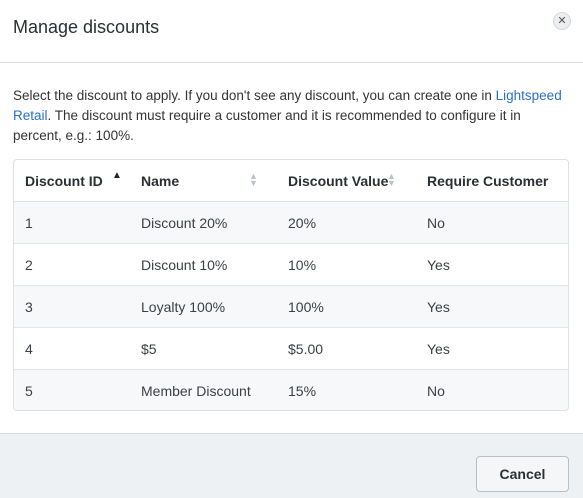  What do you see at coordinates (72, 222) in the screenshot?
I see `cell-discount-id: 1` at bounding box center [72, 222].